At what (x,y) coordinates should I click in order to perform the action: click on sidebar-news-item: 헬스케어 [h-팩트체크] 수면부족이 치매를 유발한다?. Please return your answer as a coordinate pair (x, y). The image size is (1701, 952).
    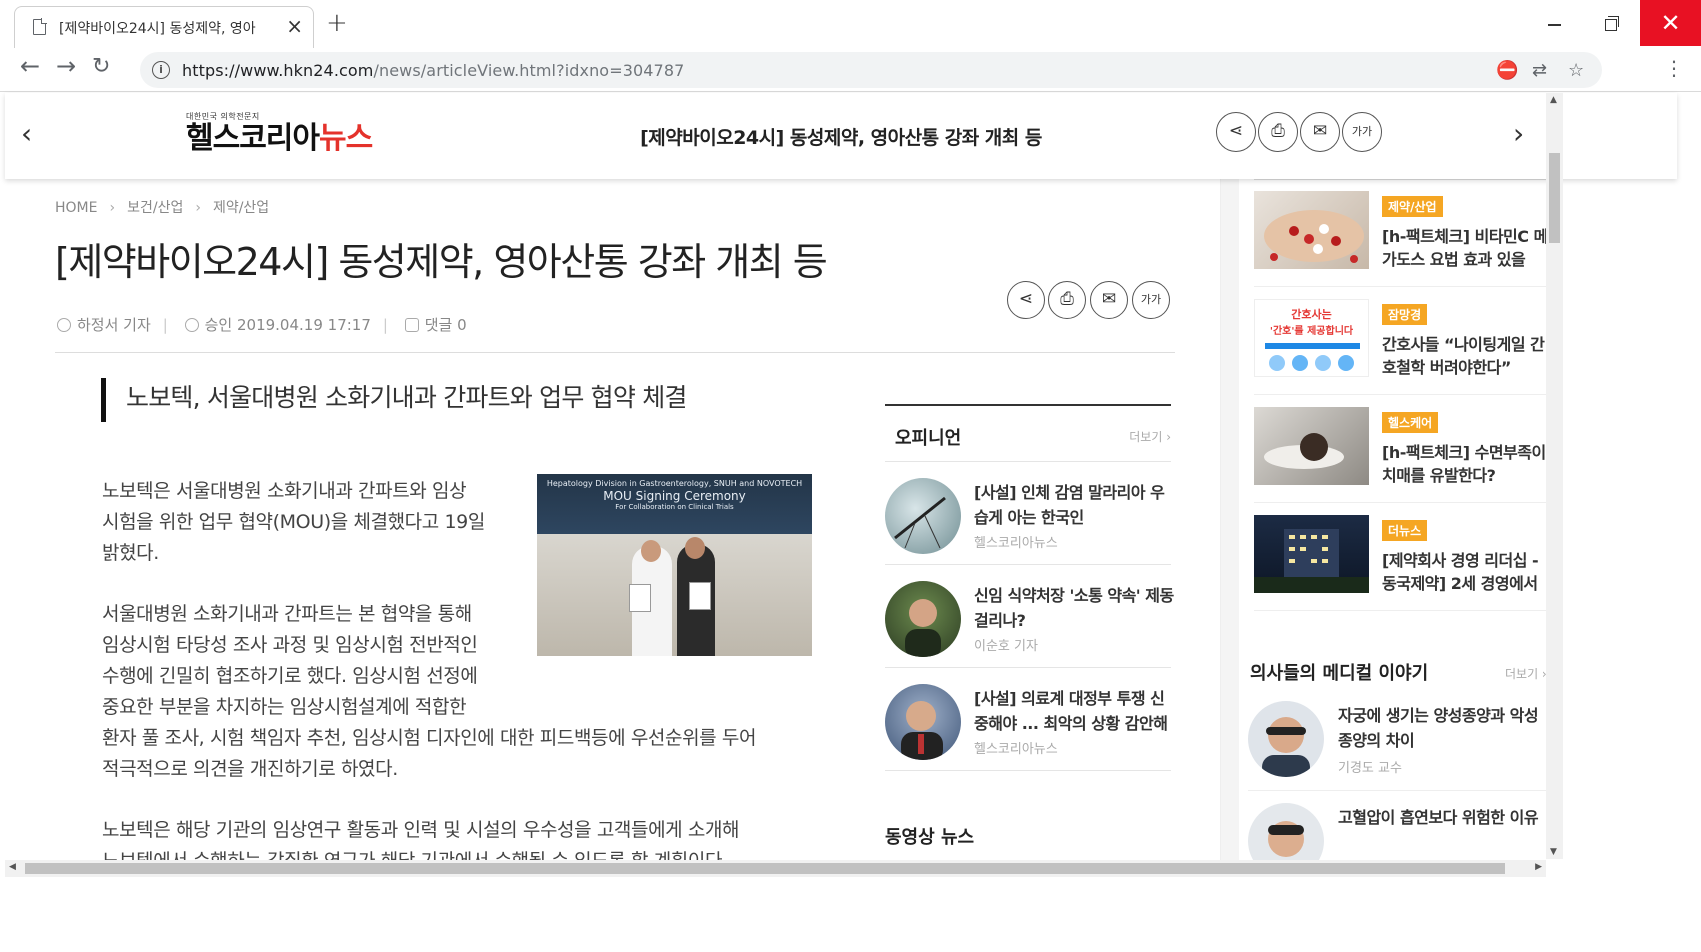
    Looking at the image, I should click on (1404, 449).